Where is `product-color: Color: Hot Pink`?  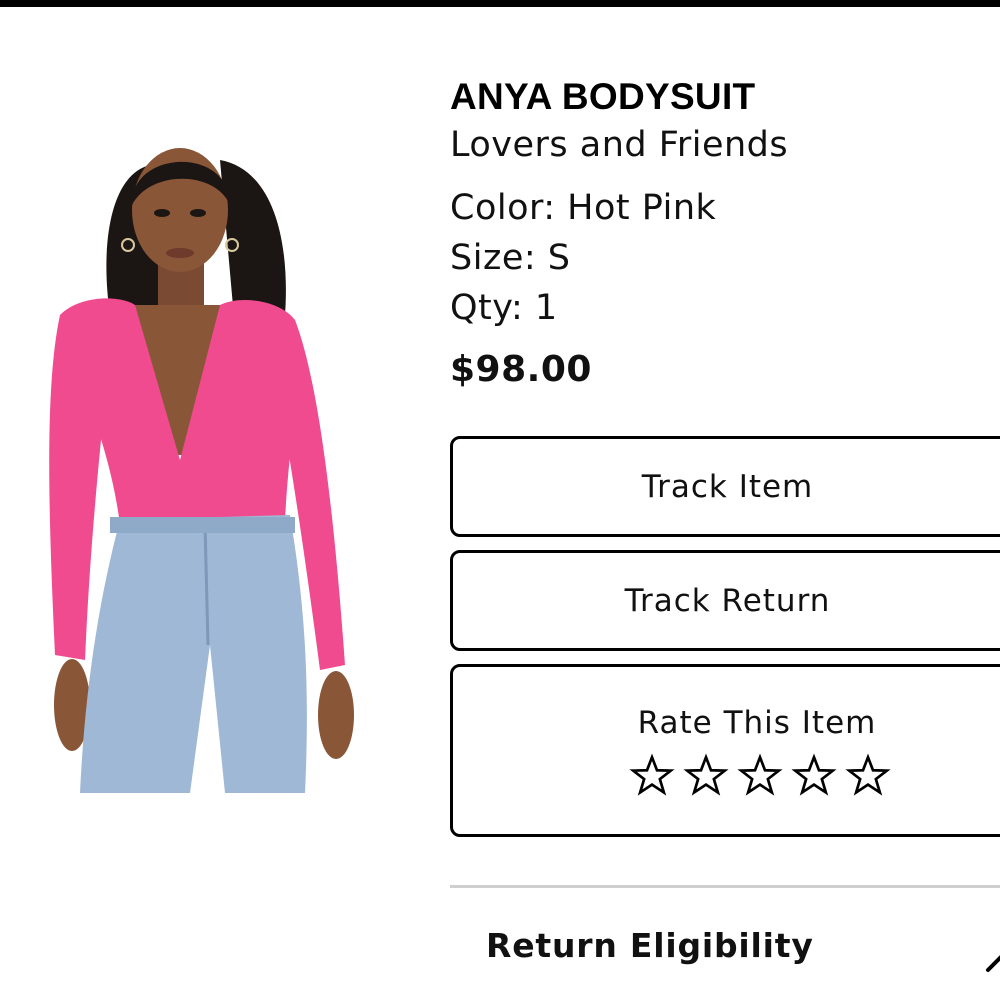 product-color: Color: Hot Pink is located at coordinates (583, 208).